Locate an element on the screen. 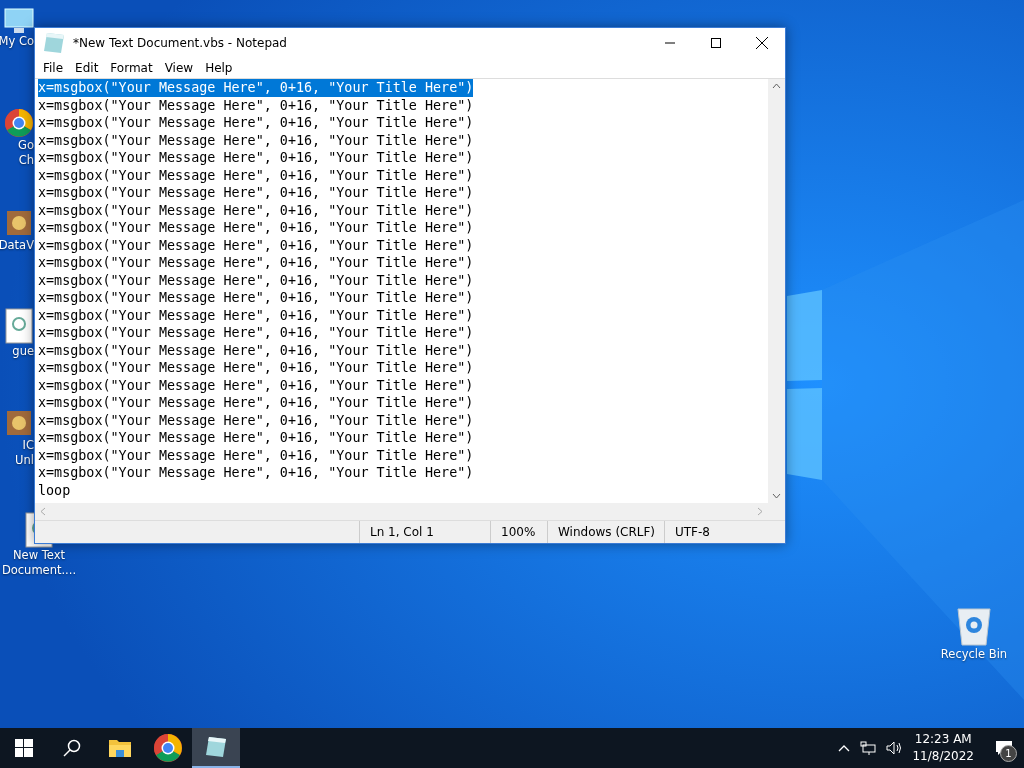 The width and height of the screenshot is (1024, 768). desktop-icon-label: Go is located at coordinates (26, 145).